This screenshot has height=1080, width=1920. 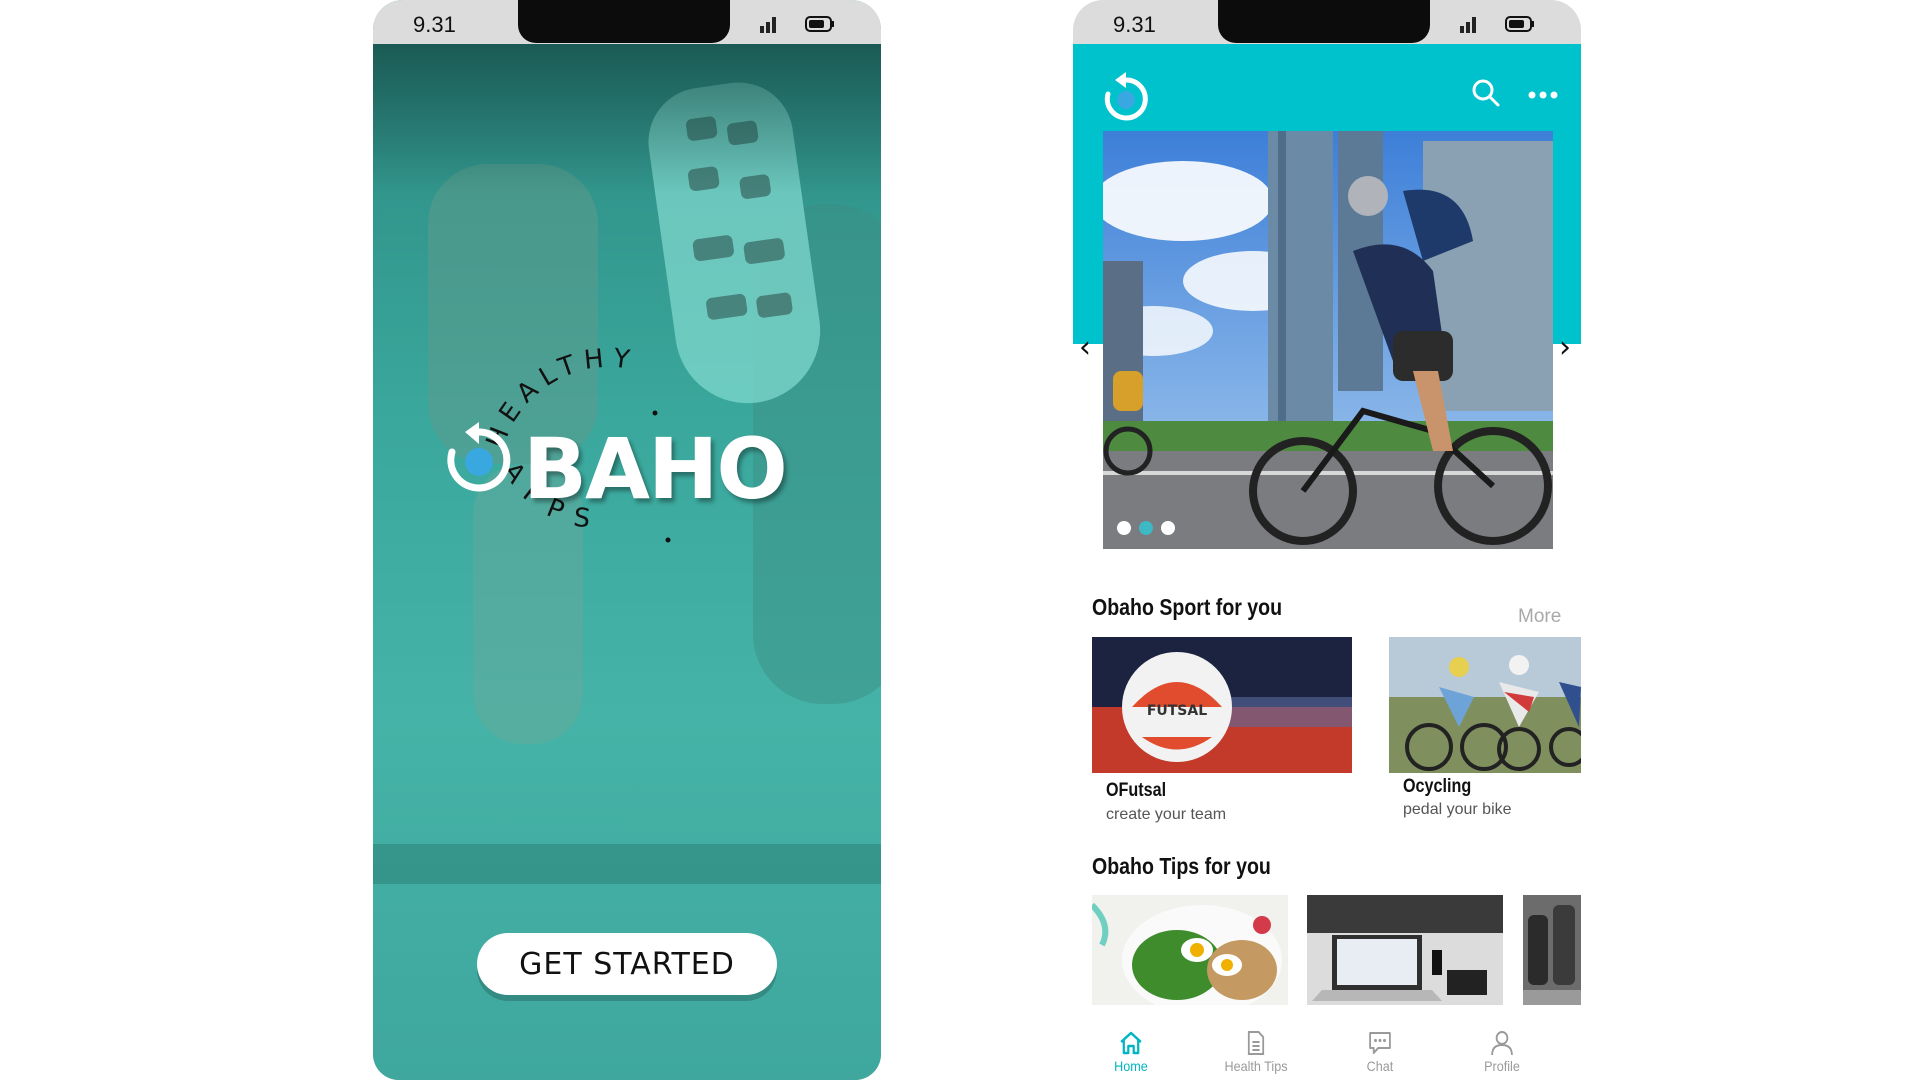 What do you see at coordinates (1437, 787) in the screenshot?
I see `card-title: Ocycling` at bounding box center [1437, 787].